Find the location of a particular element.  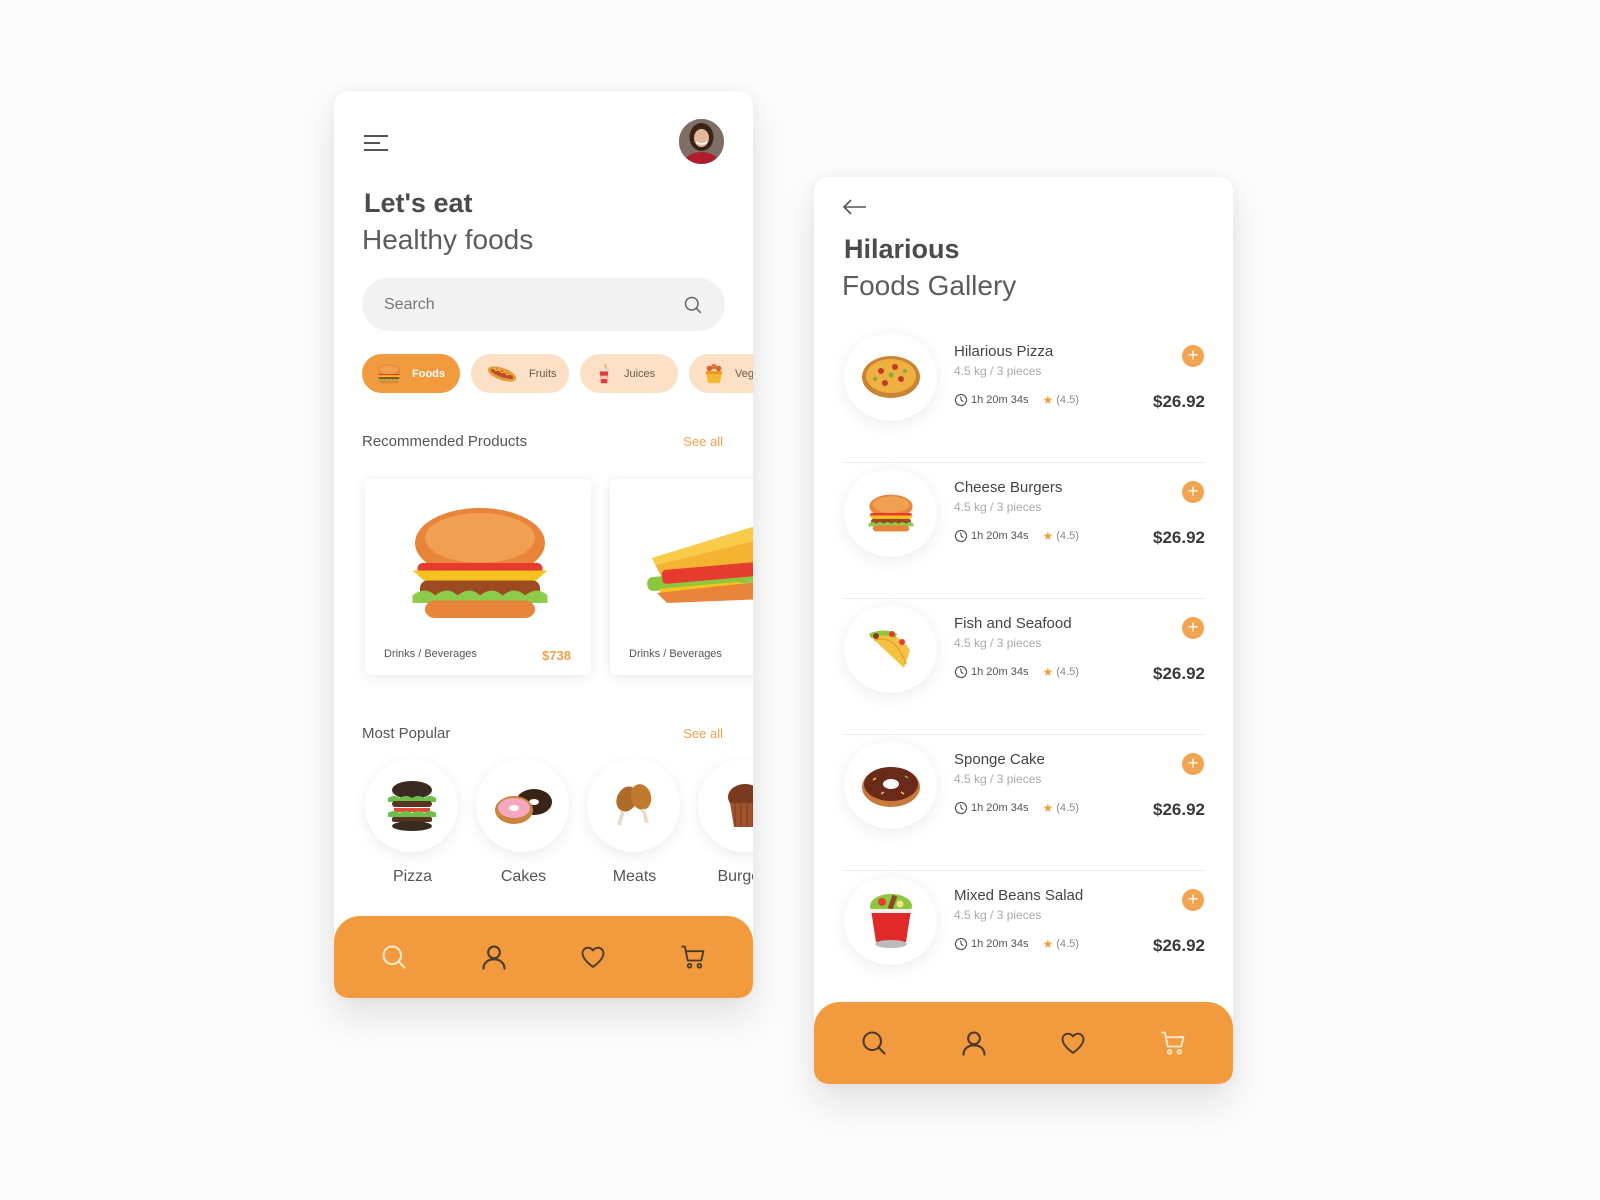

search-bar is located at coordinates (543, 304).